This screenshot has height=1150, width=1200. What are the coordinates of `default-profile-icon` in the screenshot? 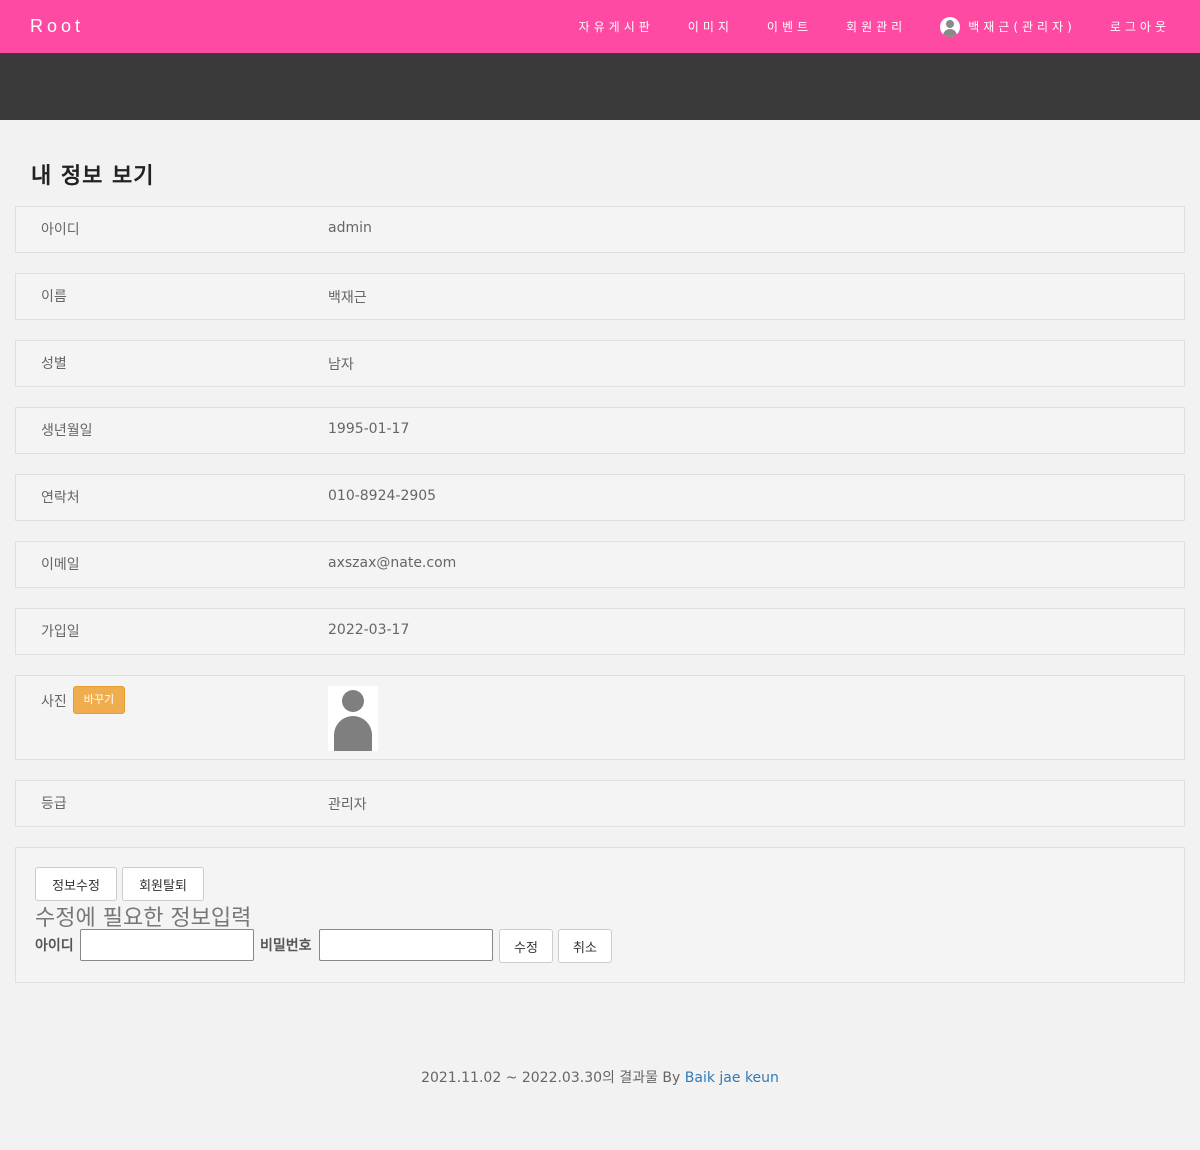 It's located at (353, 718).